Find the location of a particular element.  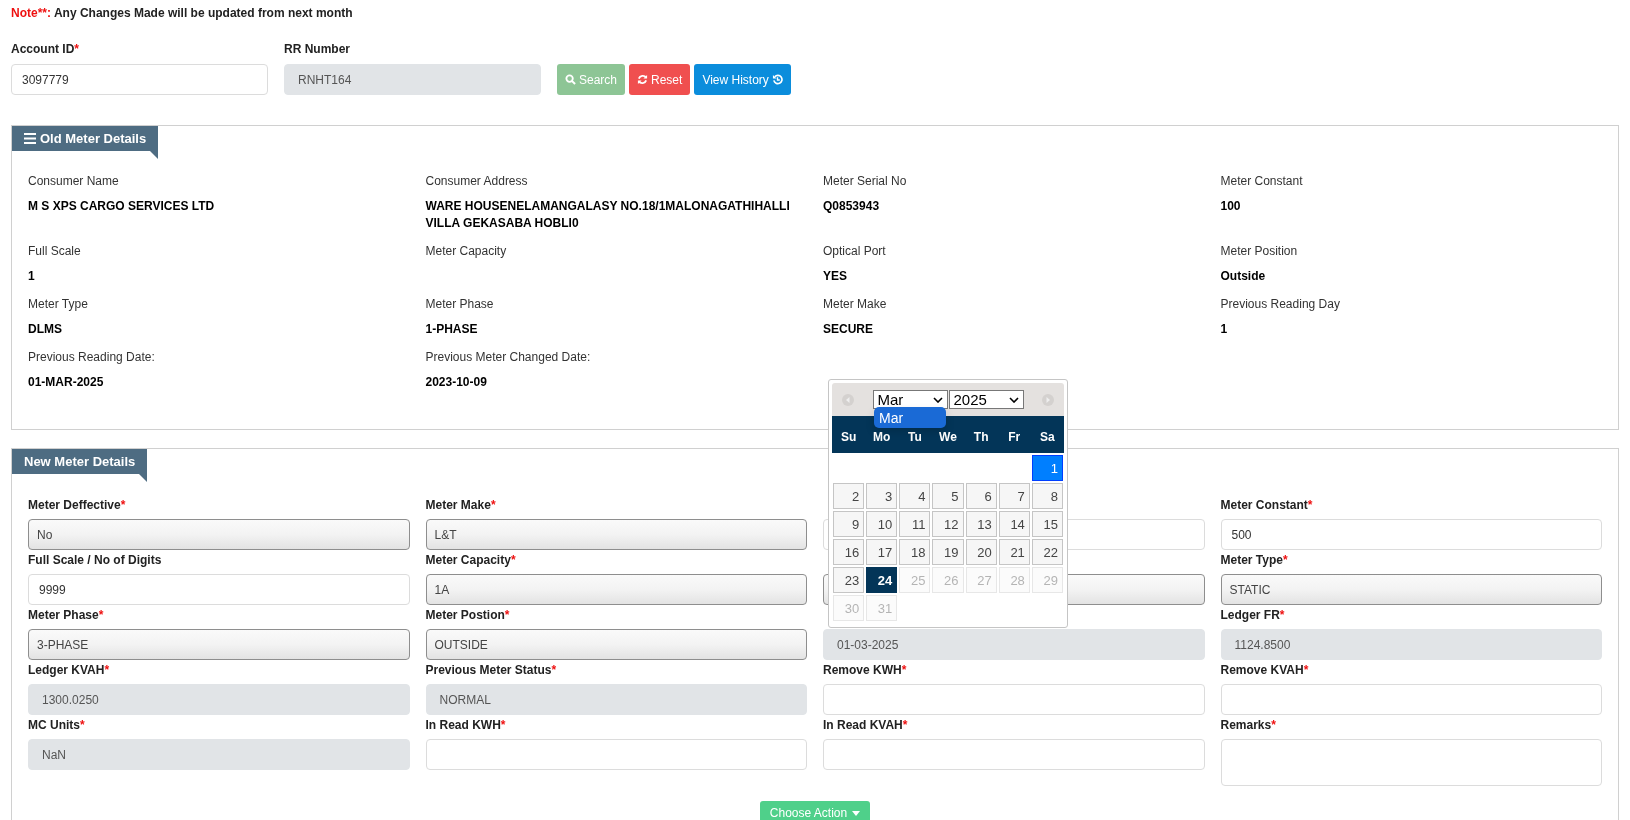

calendar-day: 5 is located at coordinates (948, 496).